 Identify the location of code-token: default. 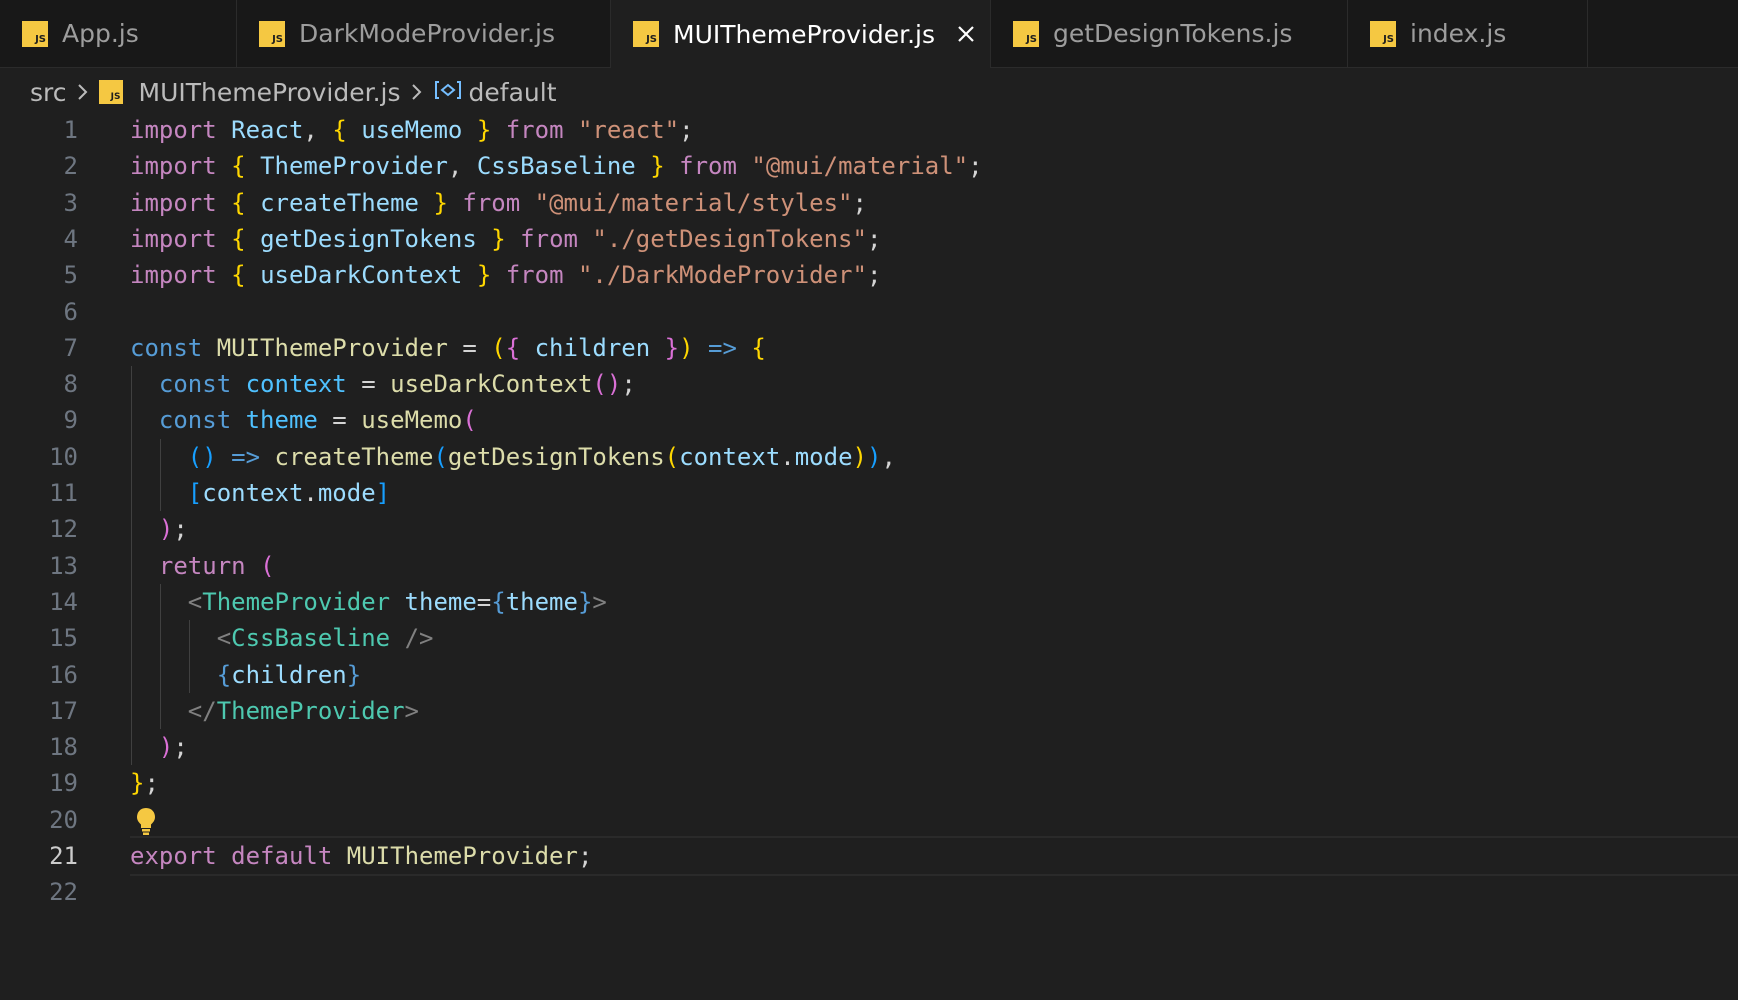
(282, 856).